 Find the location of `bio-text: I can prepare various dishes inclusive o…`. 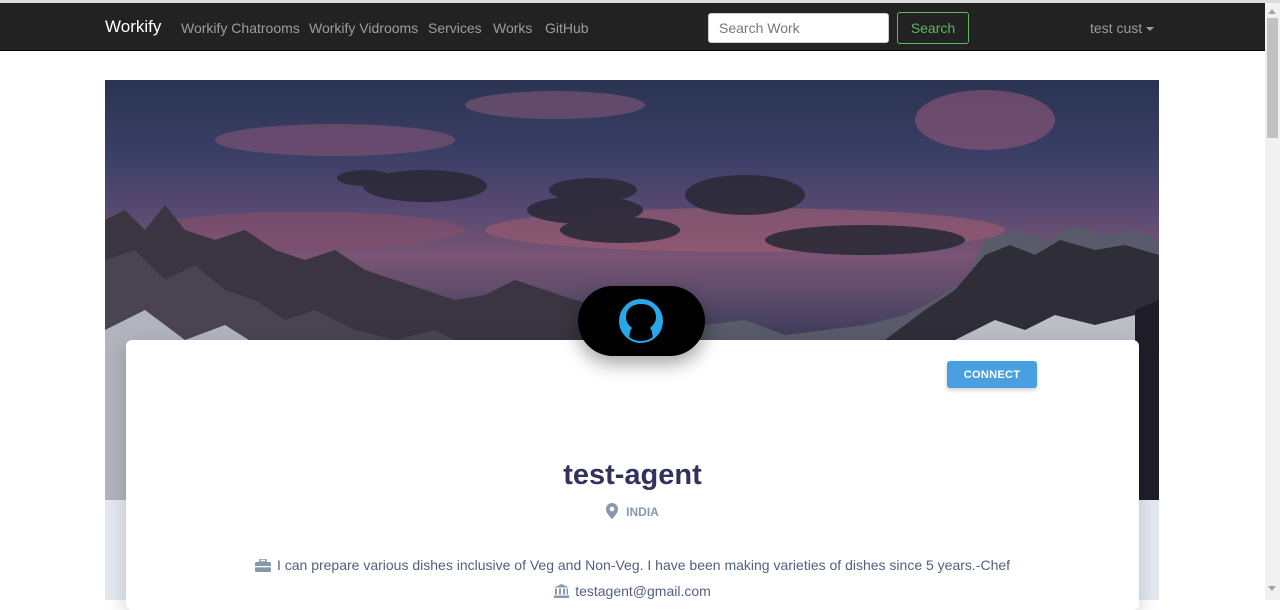

bio-text: I can prepare various dishes inclusive o… is located at coordinates (643, 565).